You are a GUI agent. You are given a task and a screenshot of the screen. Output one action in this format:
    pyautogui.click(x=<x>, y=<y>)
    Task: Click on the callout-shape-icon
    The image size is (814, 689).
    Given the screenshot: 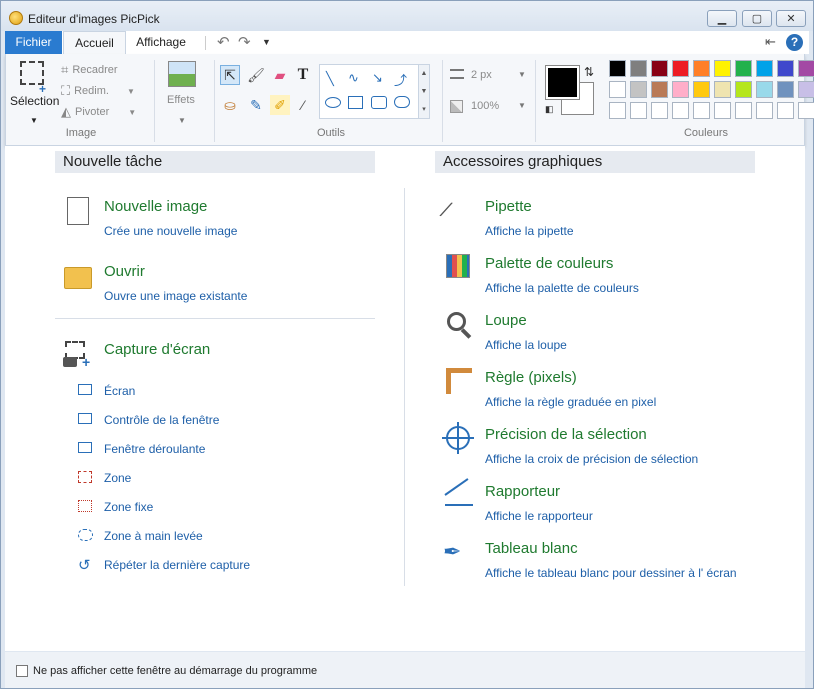 What is the action you would take?
    pyautogui.click(x=402, y=102)
    